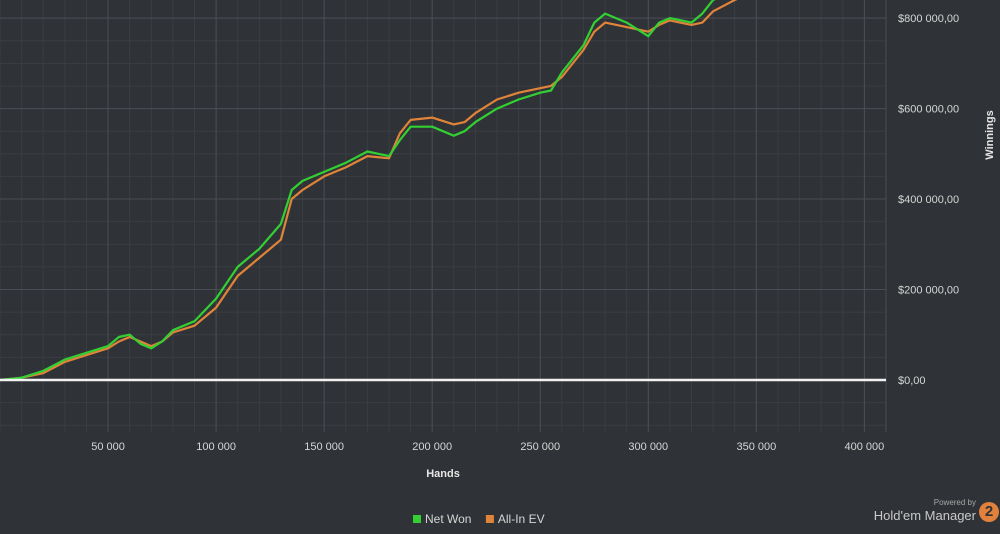 The image size is (1000, 534). I want to click on powered-by-label: Powered by, so click(954, 502).